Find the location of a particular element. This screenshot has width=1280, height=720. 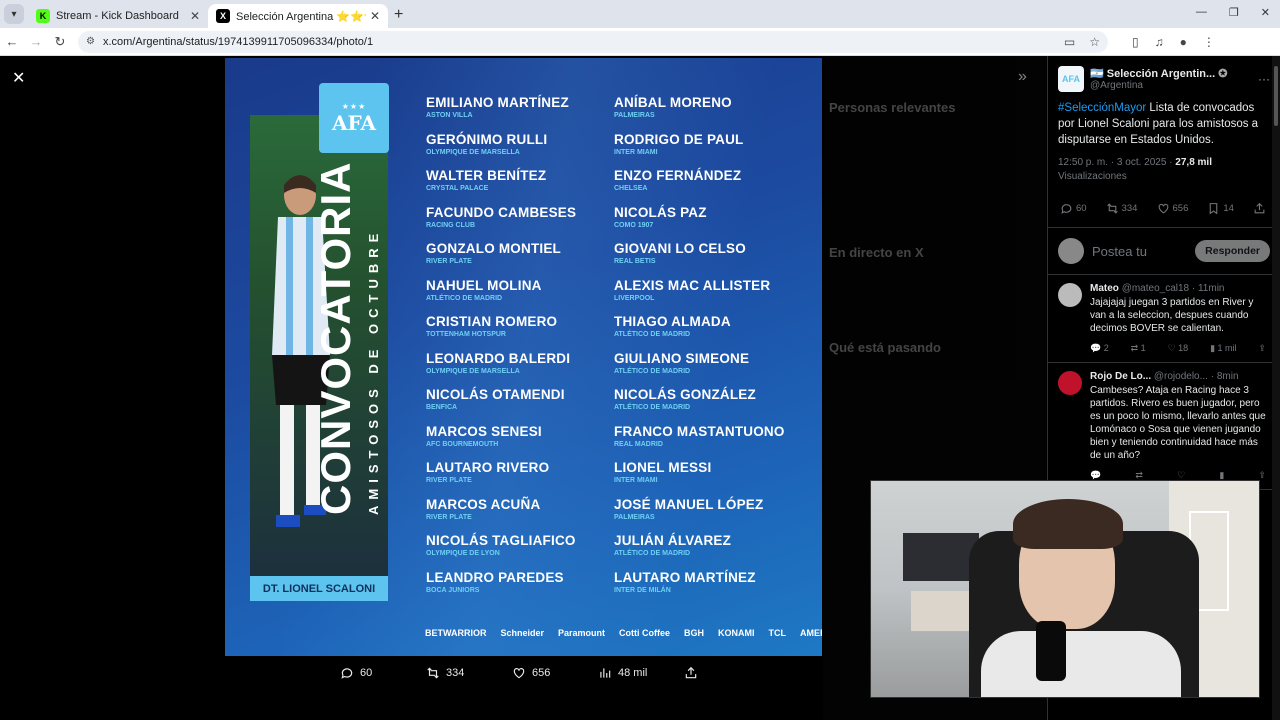

reply-submit-button: Responder is located at coordinates (1232, 251).